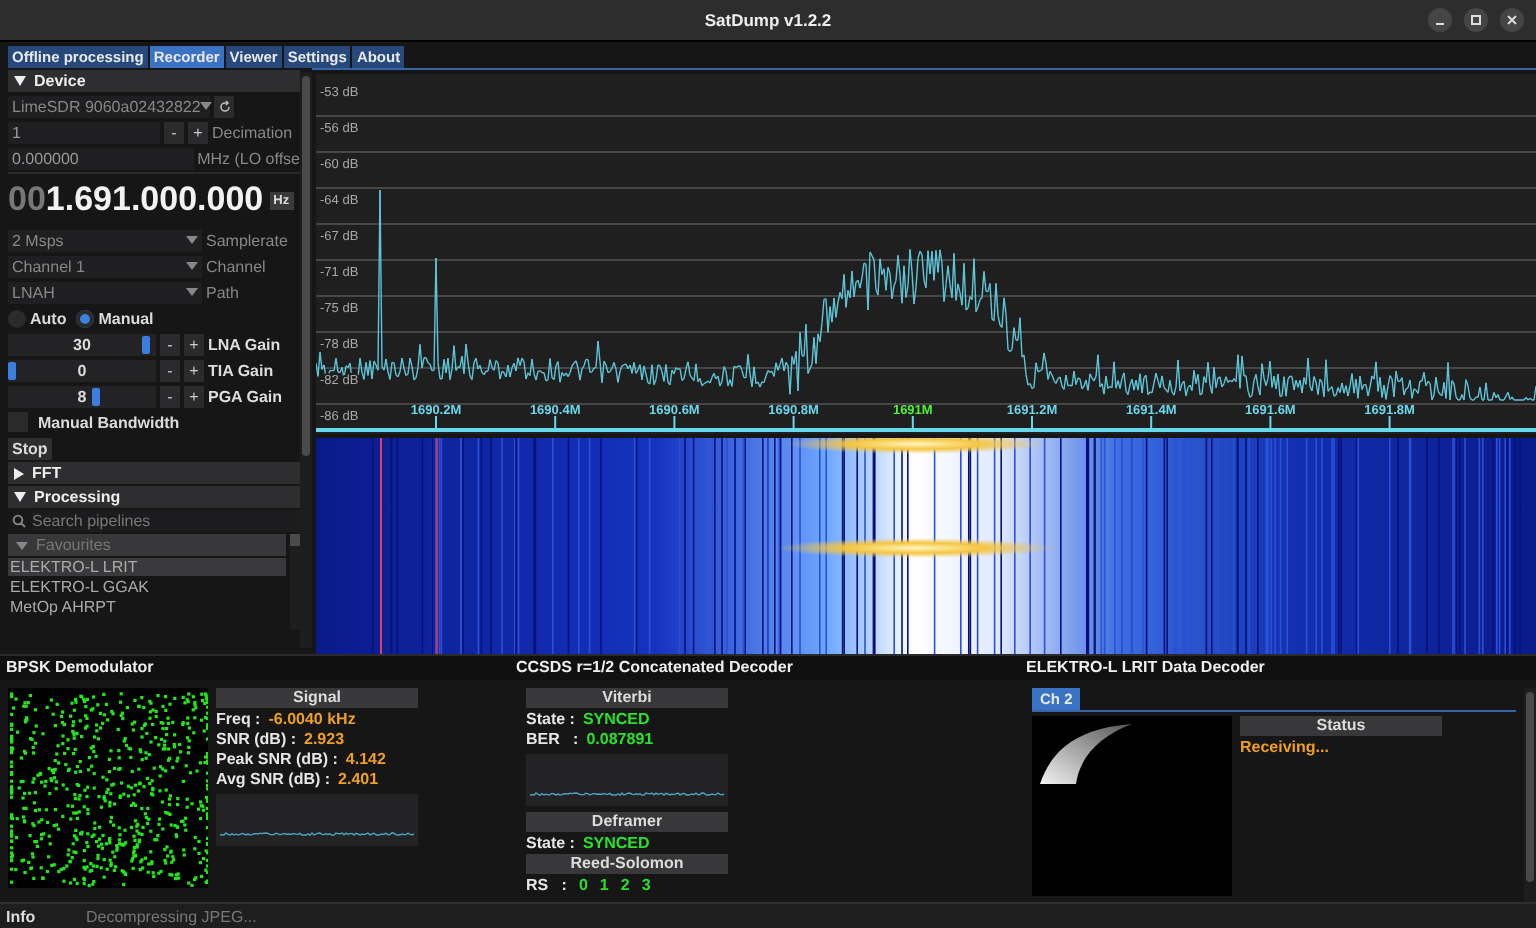  Describe the element at coordinates (166, 521) in the screenshot. I see `search-field: Search pipelines` at that location.